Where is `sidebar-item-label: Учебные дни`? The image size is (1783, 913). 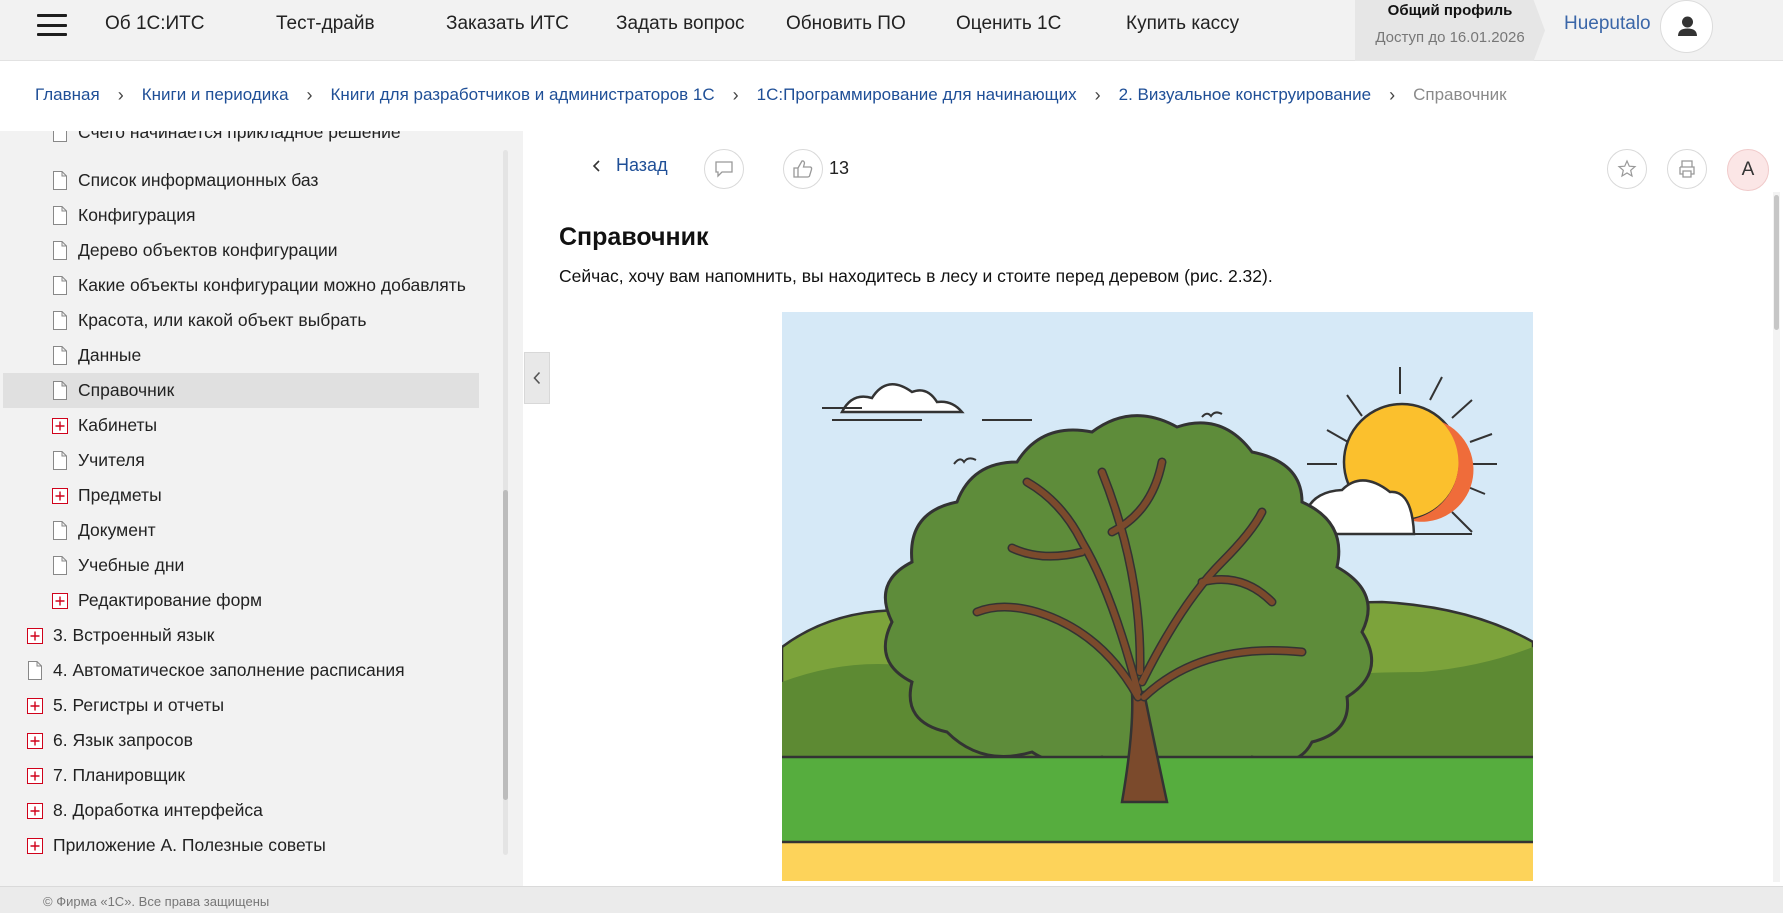
sidebar-item-label: Учебные дни is located at coordinates (131, 565).